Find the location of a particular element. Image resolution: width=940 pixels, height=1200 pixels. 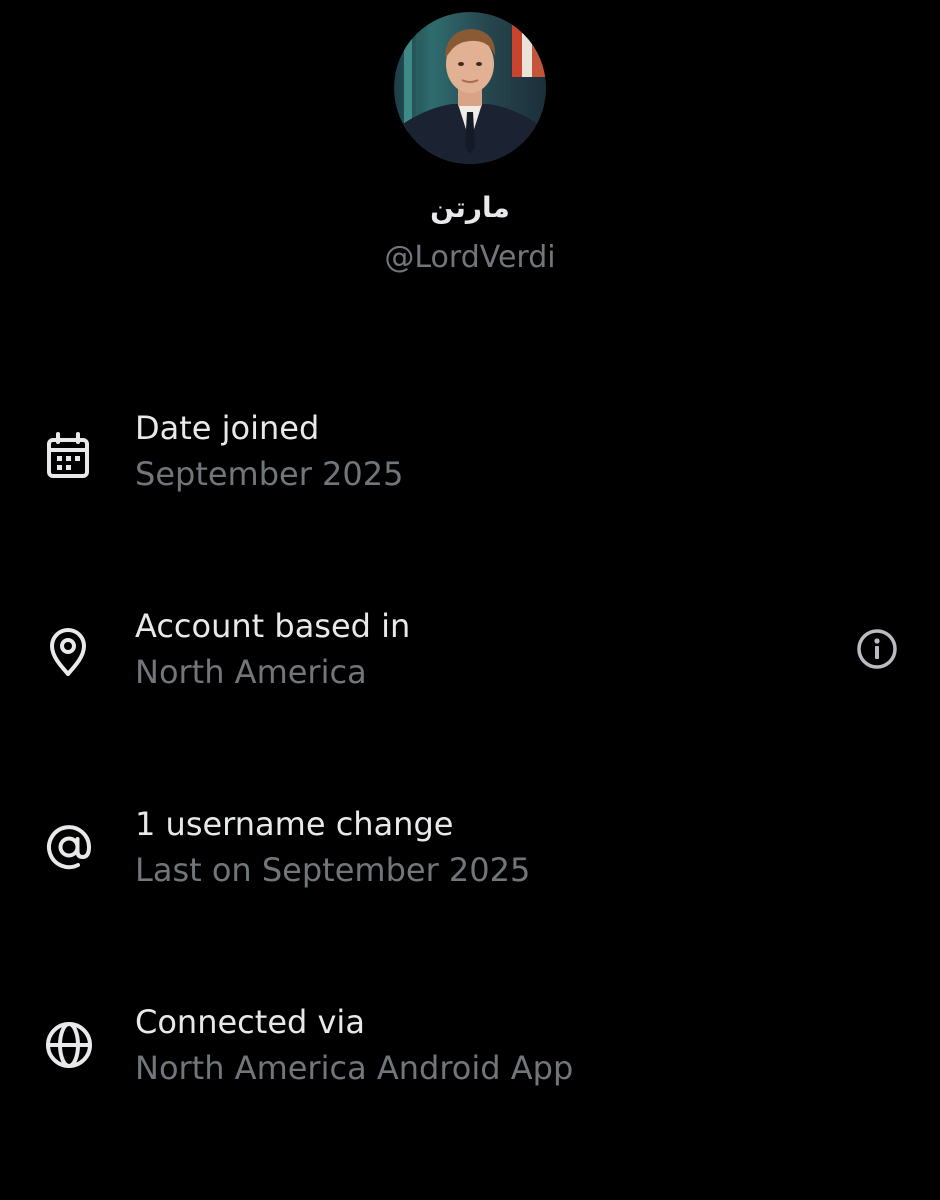

account-location-row: Account based in North America is located at coordinates (470, 659).